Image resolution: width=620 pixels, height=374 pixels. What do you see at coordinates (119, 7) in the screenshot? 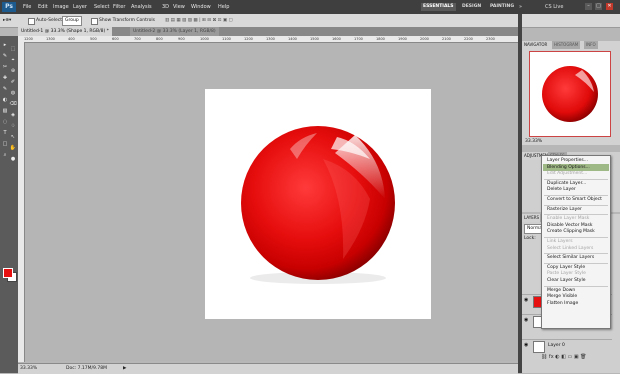
I see `menu-filter: Filter` at bounding box center [119, 7].